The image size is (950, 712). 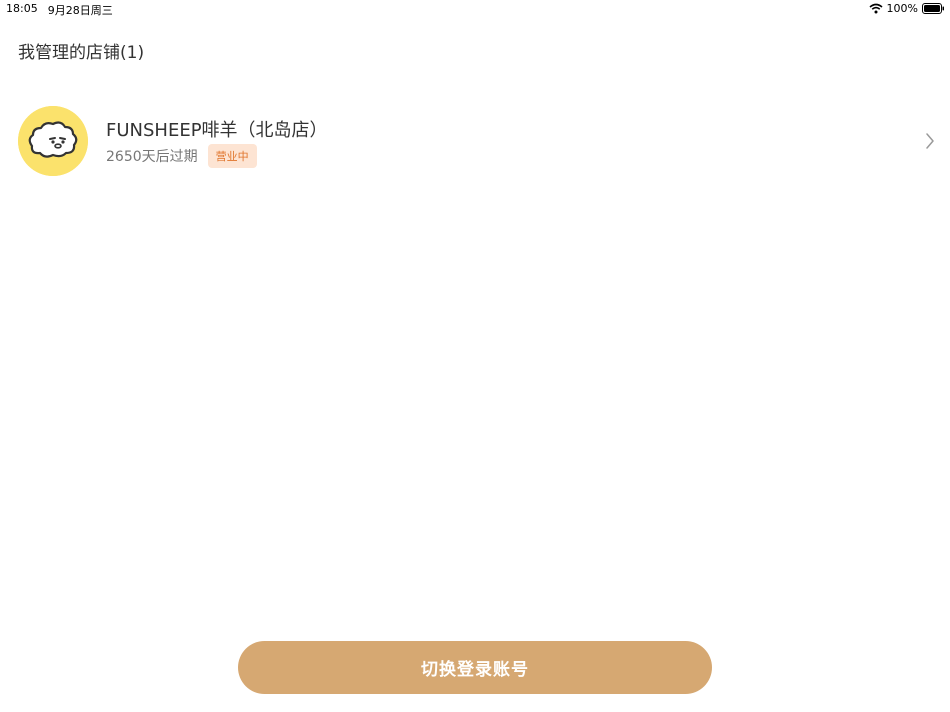 I want to click on status-time: 18:05, so click(x=22, y=8).